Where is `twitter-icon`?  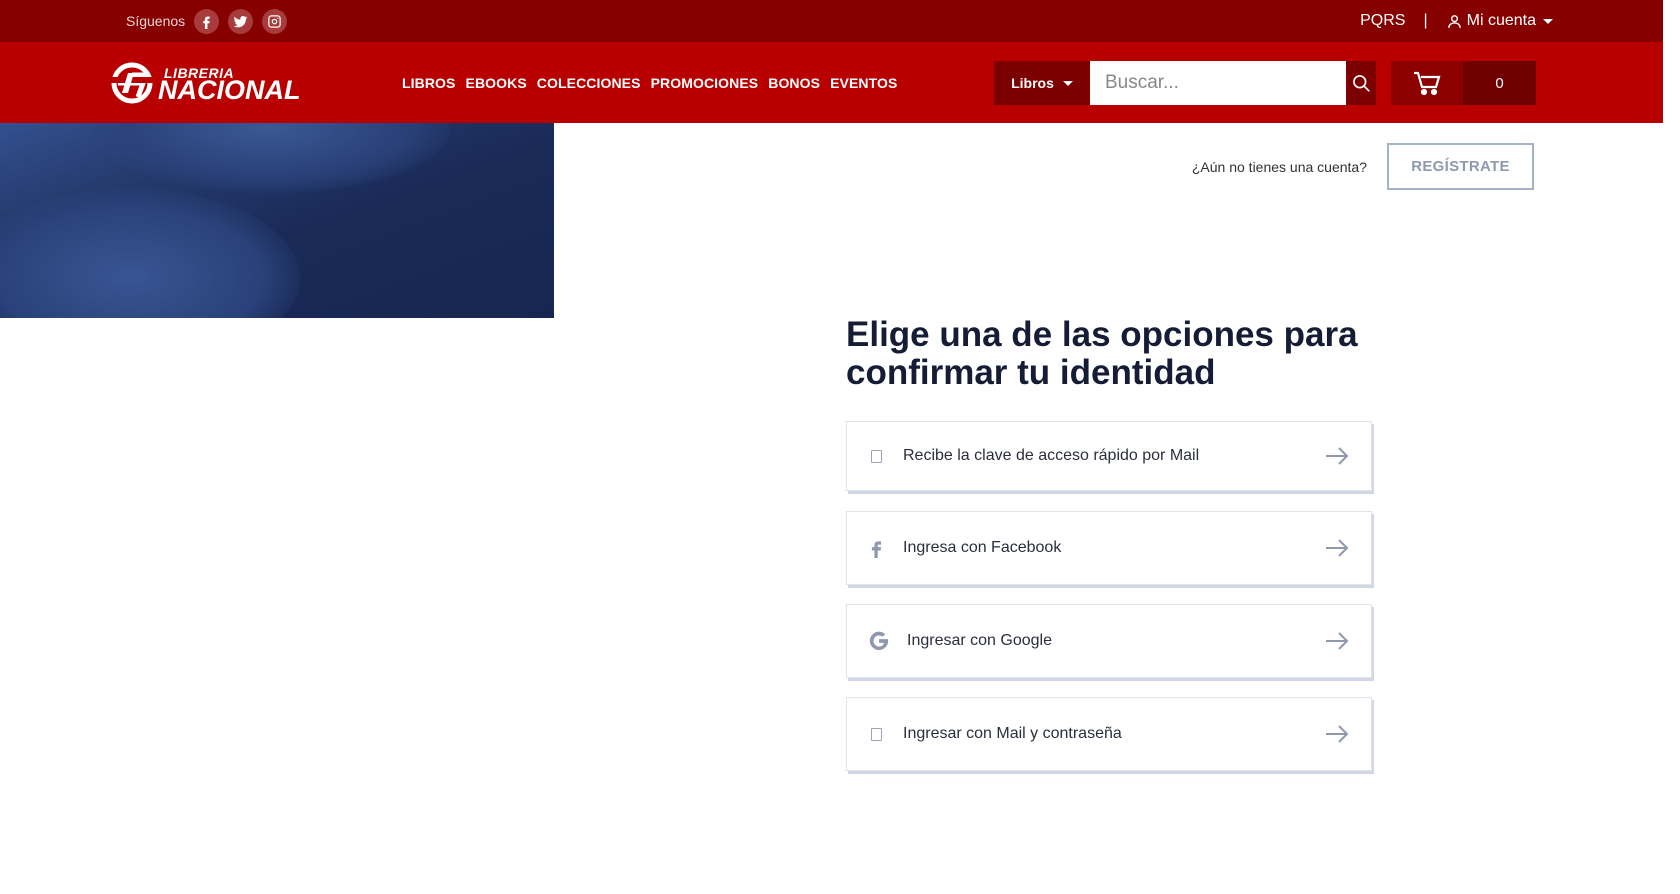 twitter-icon is located at coordinates (241, 21).